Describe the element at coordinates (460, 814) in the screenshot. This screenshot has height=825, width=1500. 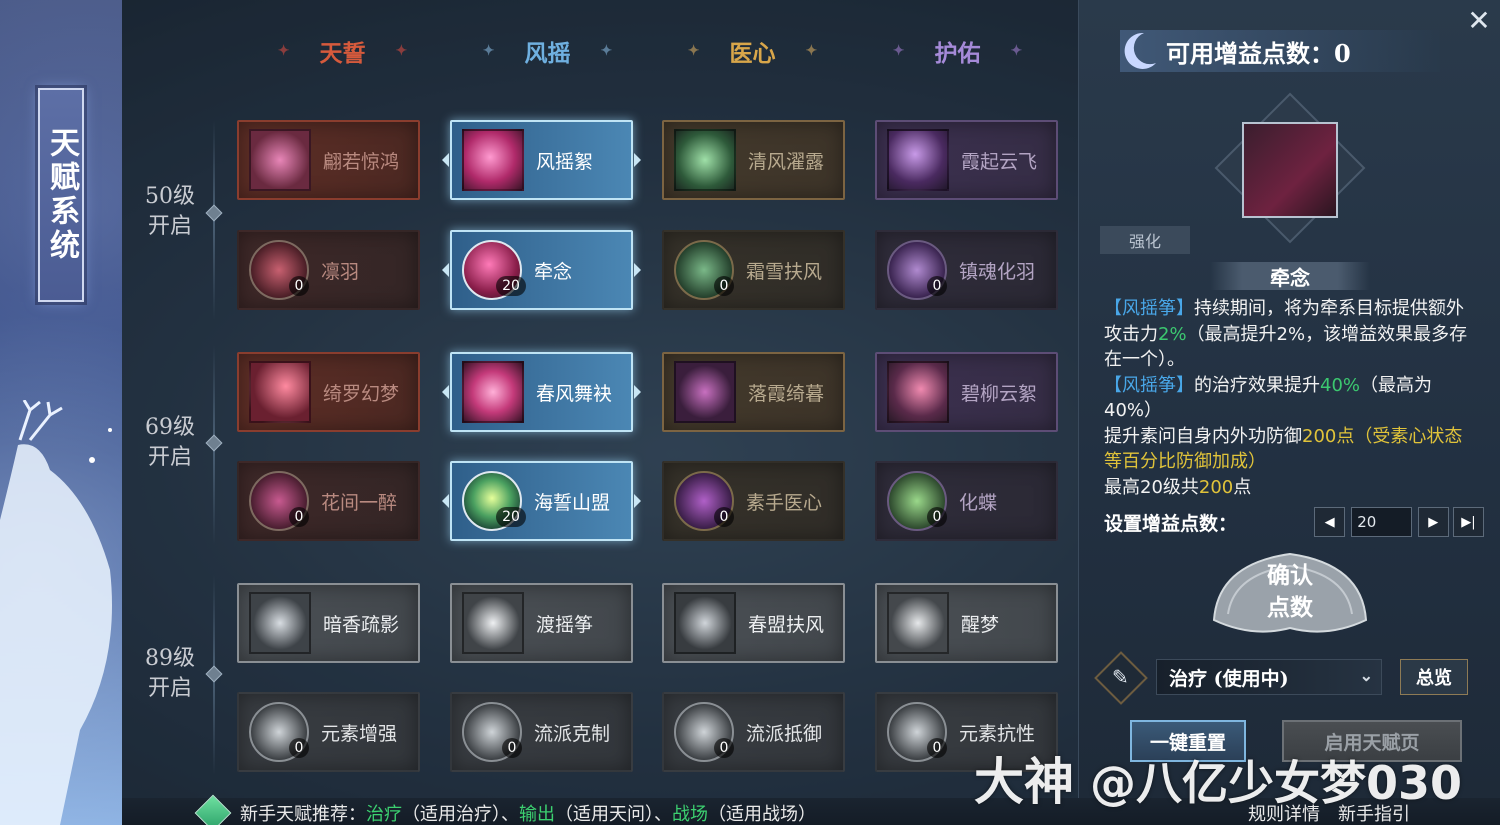
I see `tip-text: （适用治疗）、` at that location.